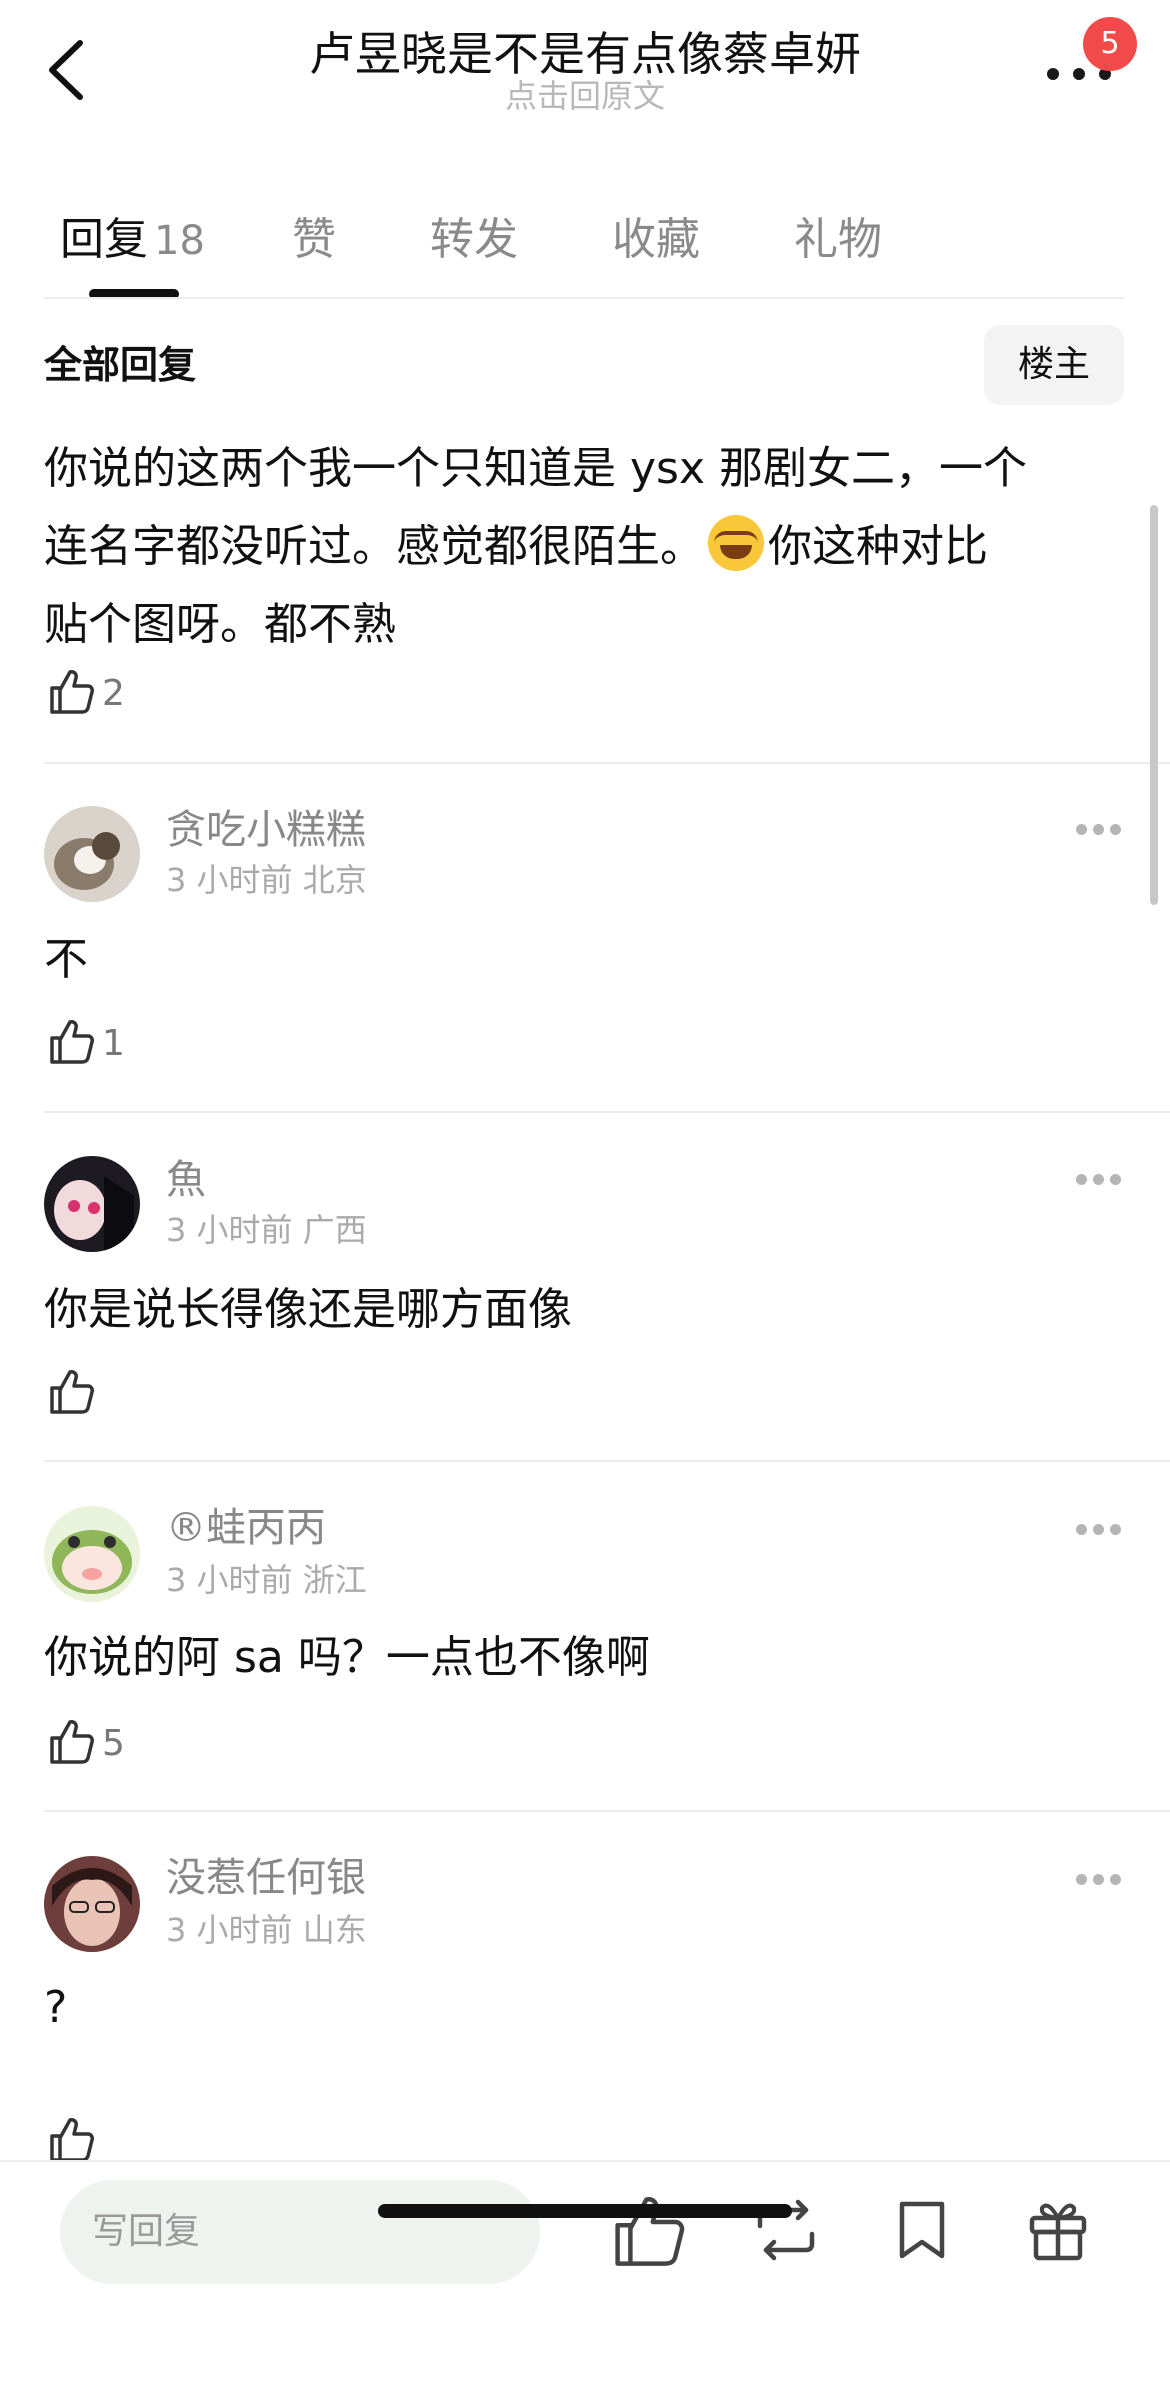 The image size is (1170, 2406). Describe the element at coordinates (374, 546) in the screenshot. I see `comment-text-segment: 连名字都没听过。感觉都很陌生。` at that location.